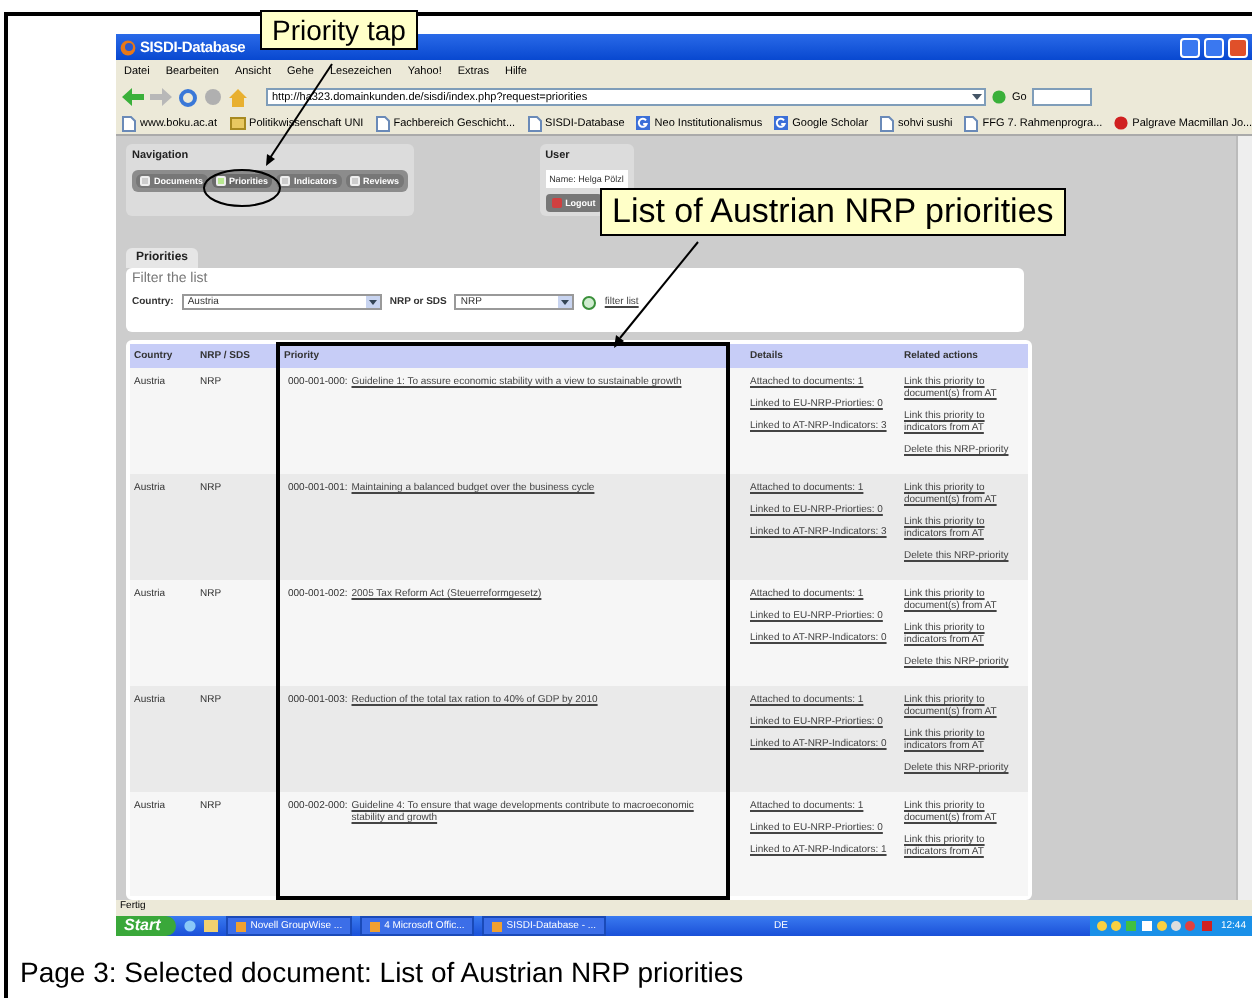 Image resolution: width=1252 pixels, height=1002 pixels. What do you see at coordinates (1238, 47) in the screenshot?
I see `close-button` at bounding box center [1238, 47].